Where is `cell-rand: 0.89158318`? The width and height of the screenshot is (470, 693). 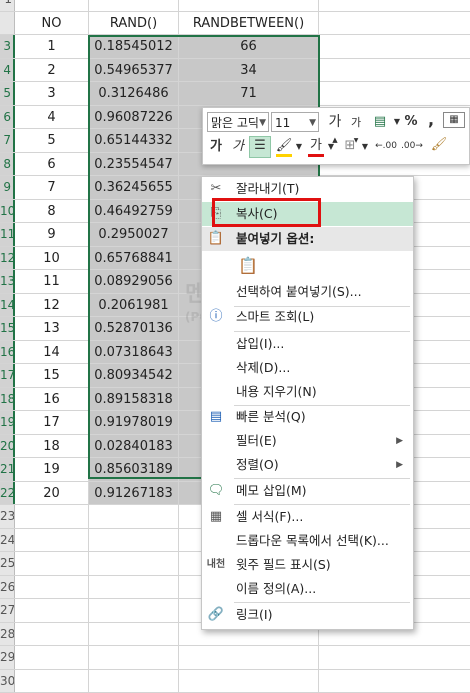
cell-rand: 0.89158318 is located at coordinates (134, 399).